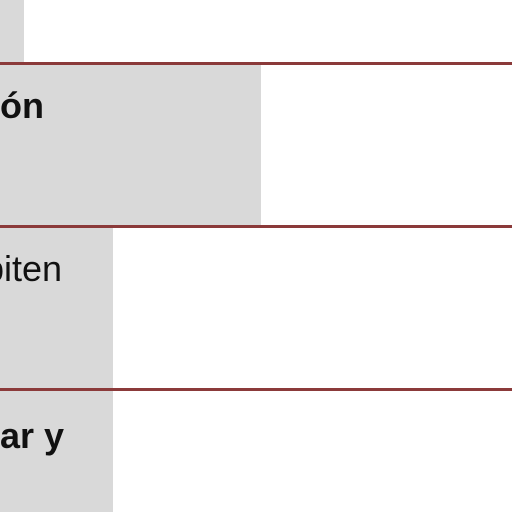  Describe the element at coordinates (12, 31) in the screenshot. I see `table-cell-row0-shaded` at that location.